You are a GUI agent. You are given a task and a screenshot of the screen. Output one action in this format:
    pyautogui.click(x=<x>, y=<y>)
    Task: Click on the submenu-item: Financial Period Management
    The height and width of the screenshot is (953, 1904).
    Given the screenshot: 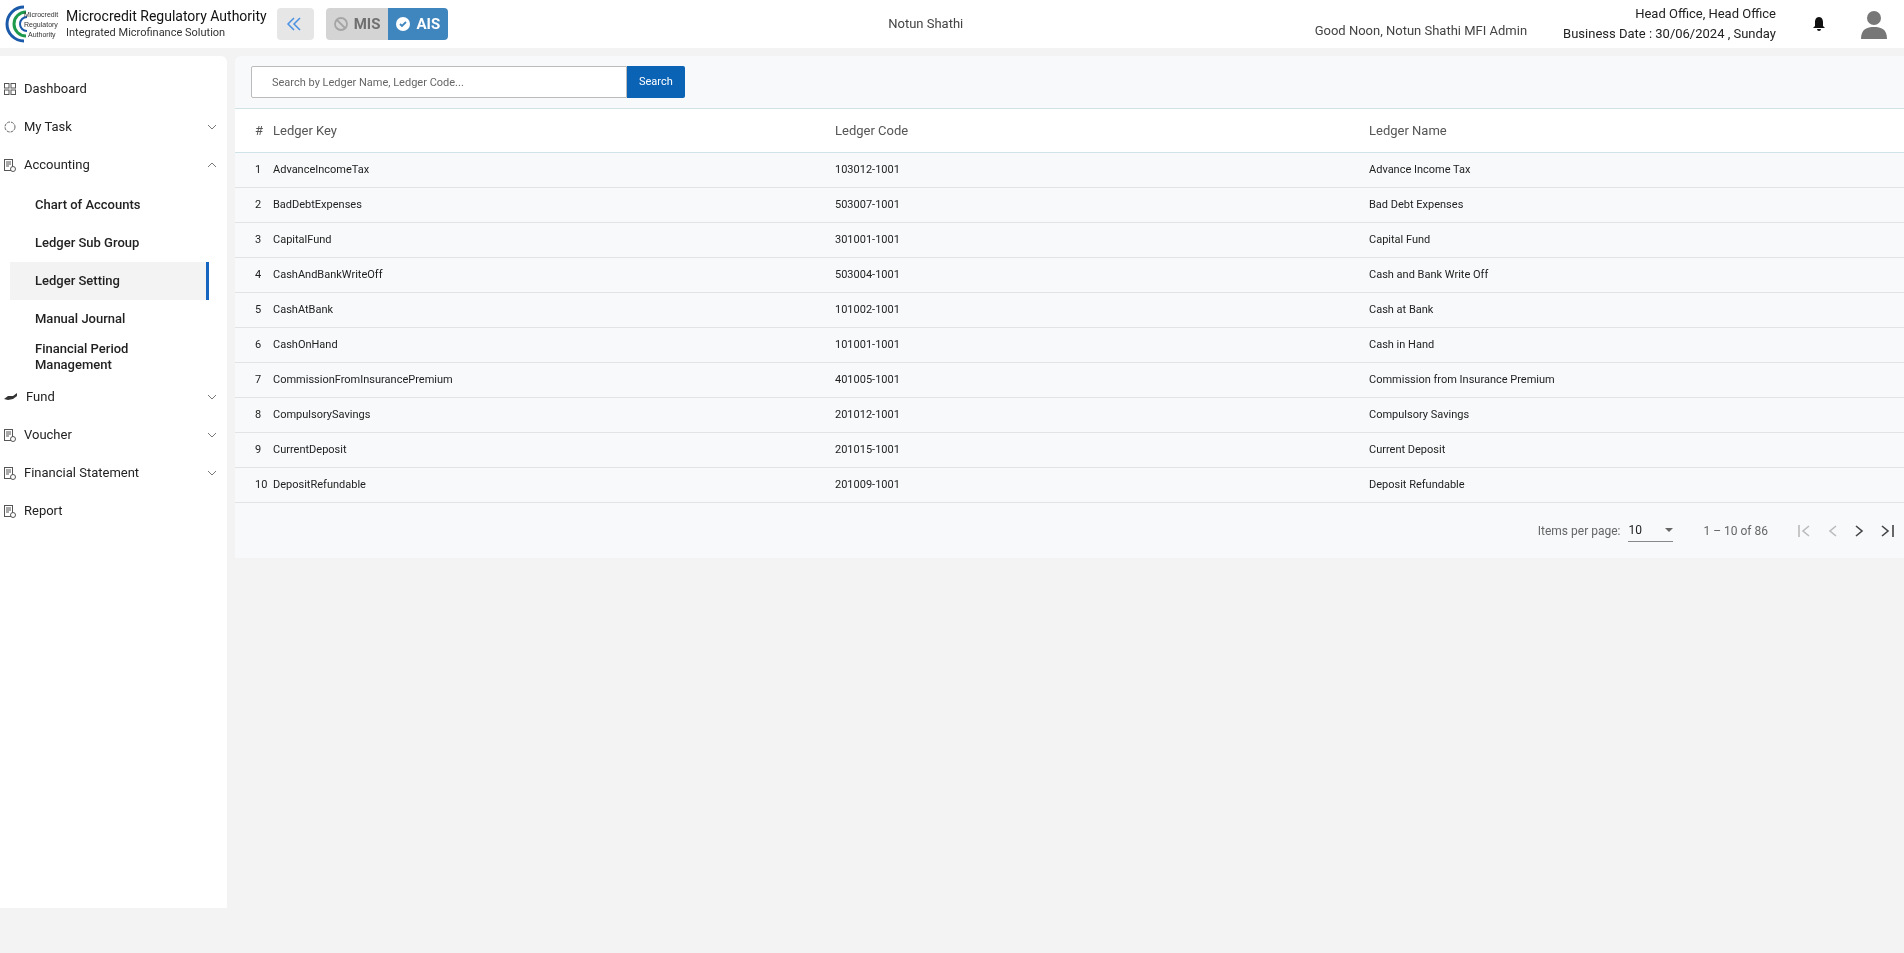 What is the action you would take?
    pyautogui.click(x=109, y=357)
    